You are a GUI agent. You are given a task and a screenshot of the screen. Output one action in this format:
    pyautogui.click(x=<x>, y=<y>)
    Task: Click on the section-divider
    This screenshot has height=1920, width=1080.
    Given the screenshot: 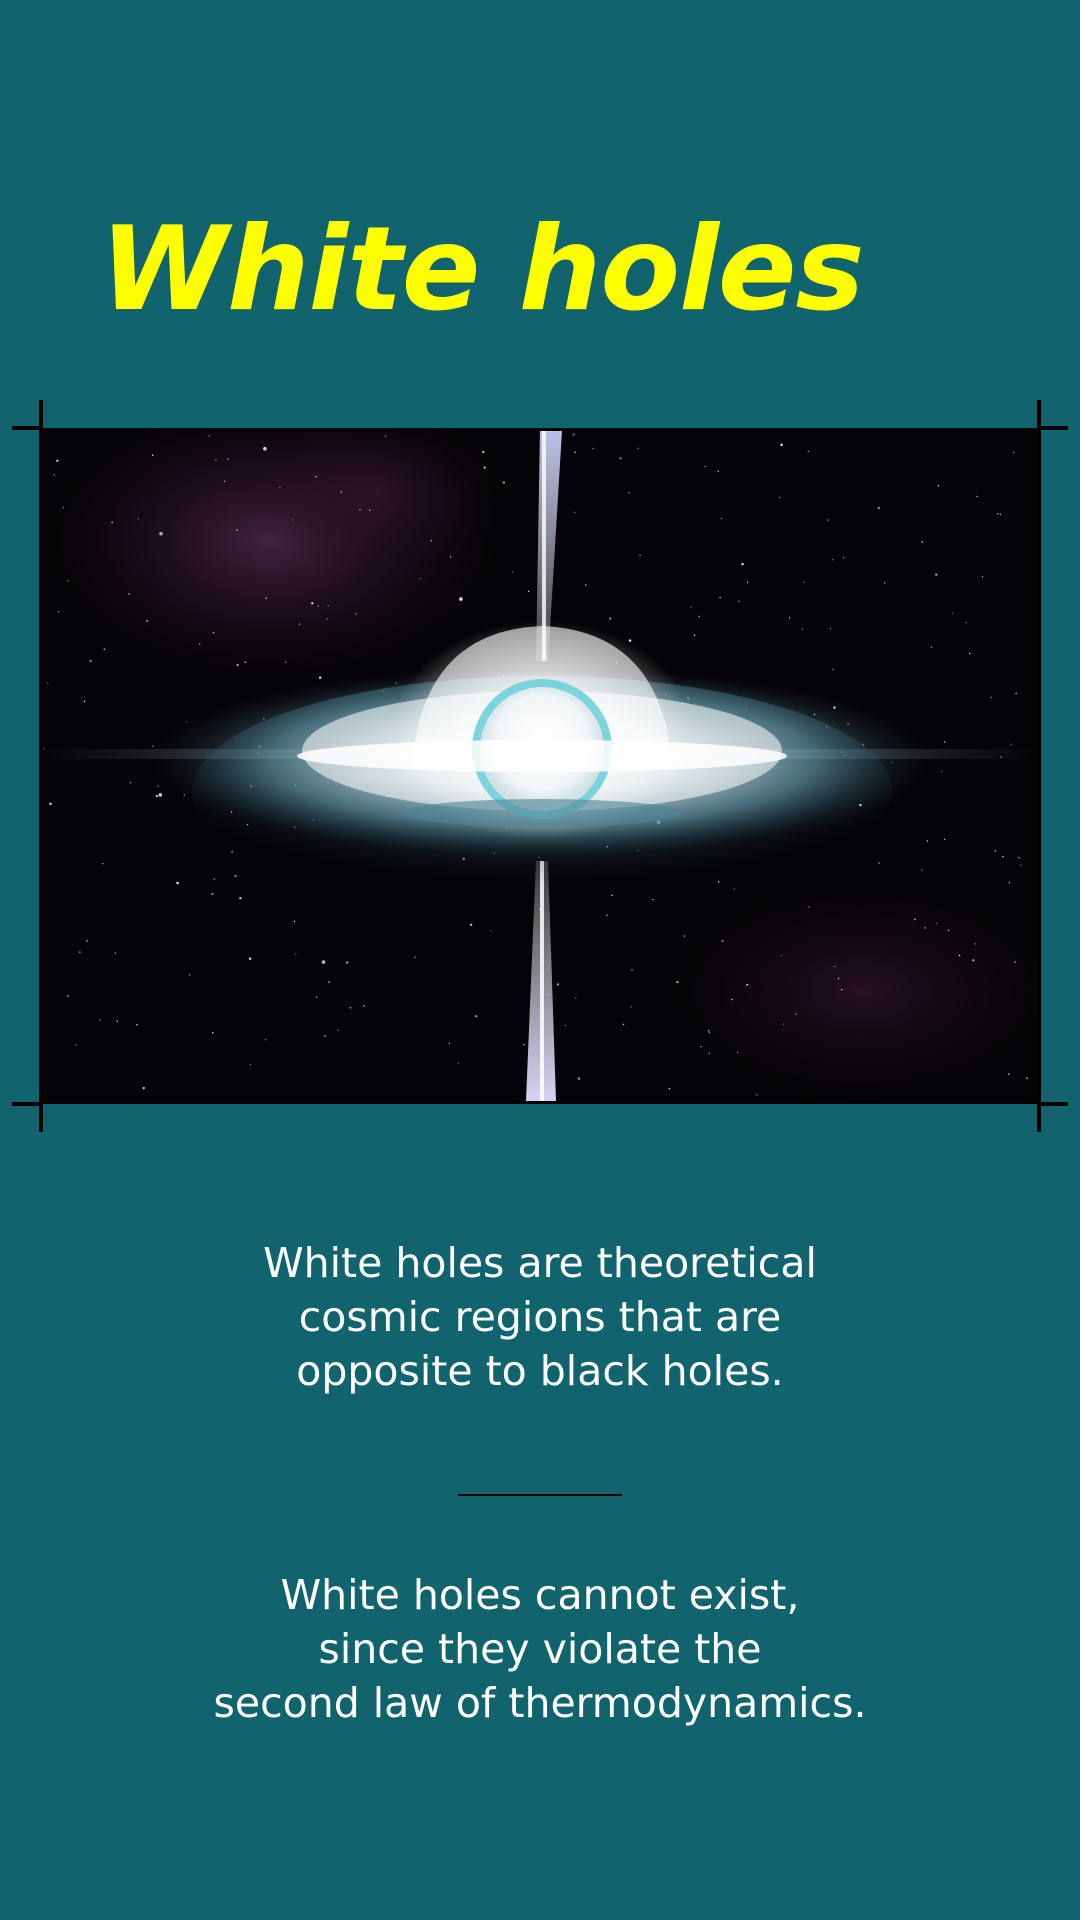 What is the action you would take?
    pyautogui.click(x=540, y=1495)
    